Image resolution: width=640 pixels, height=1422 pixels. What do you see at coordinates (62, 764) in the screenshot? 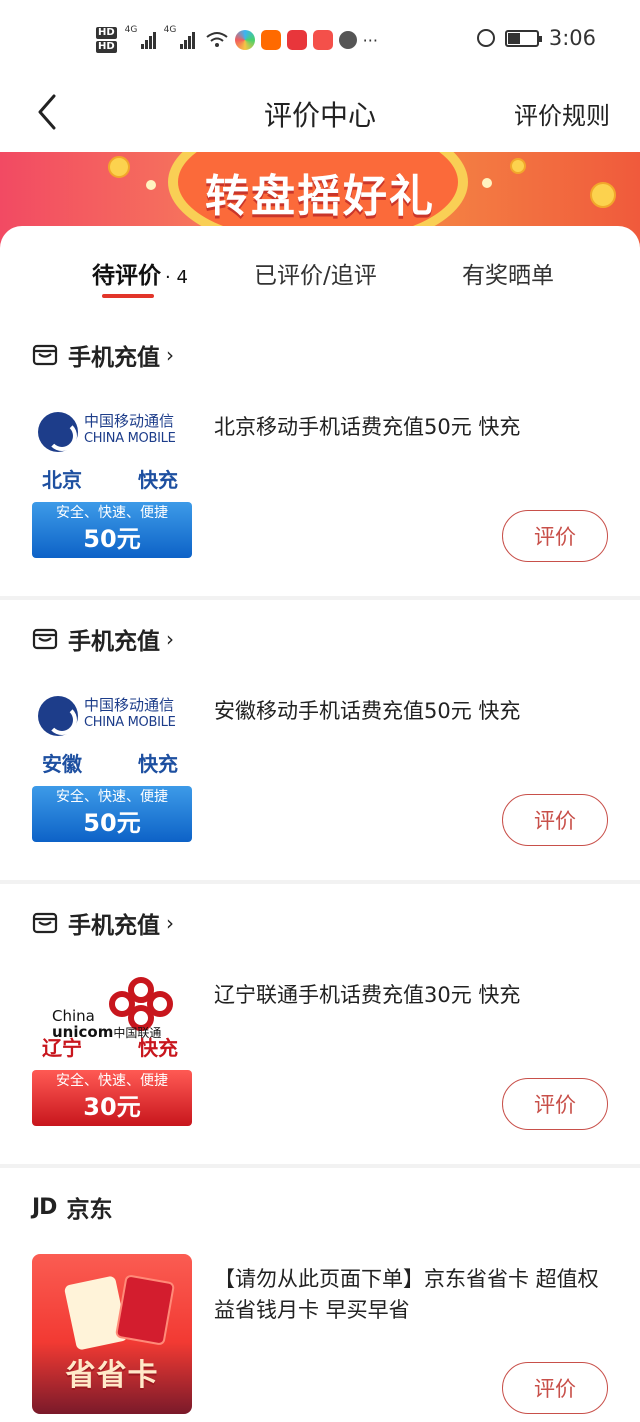
I see `region-label: 安徽` at bounding box center [62, 764].